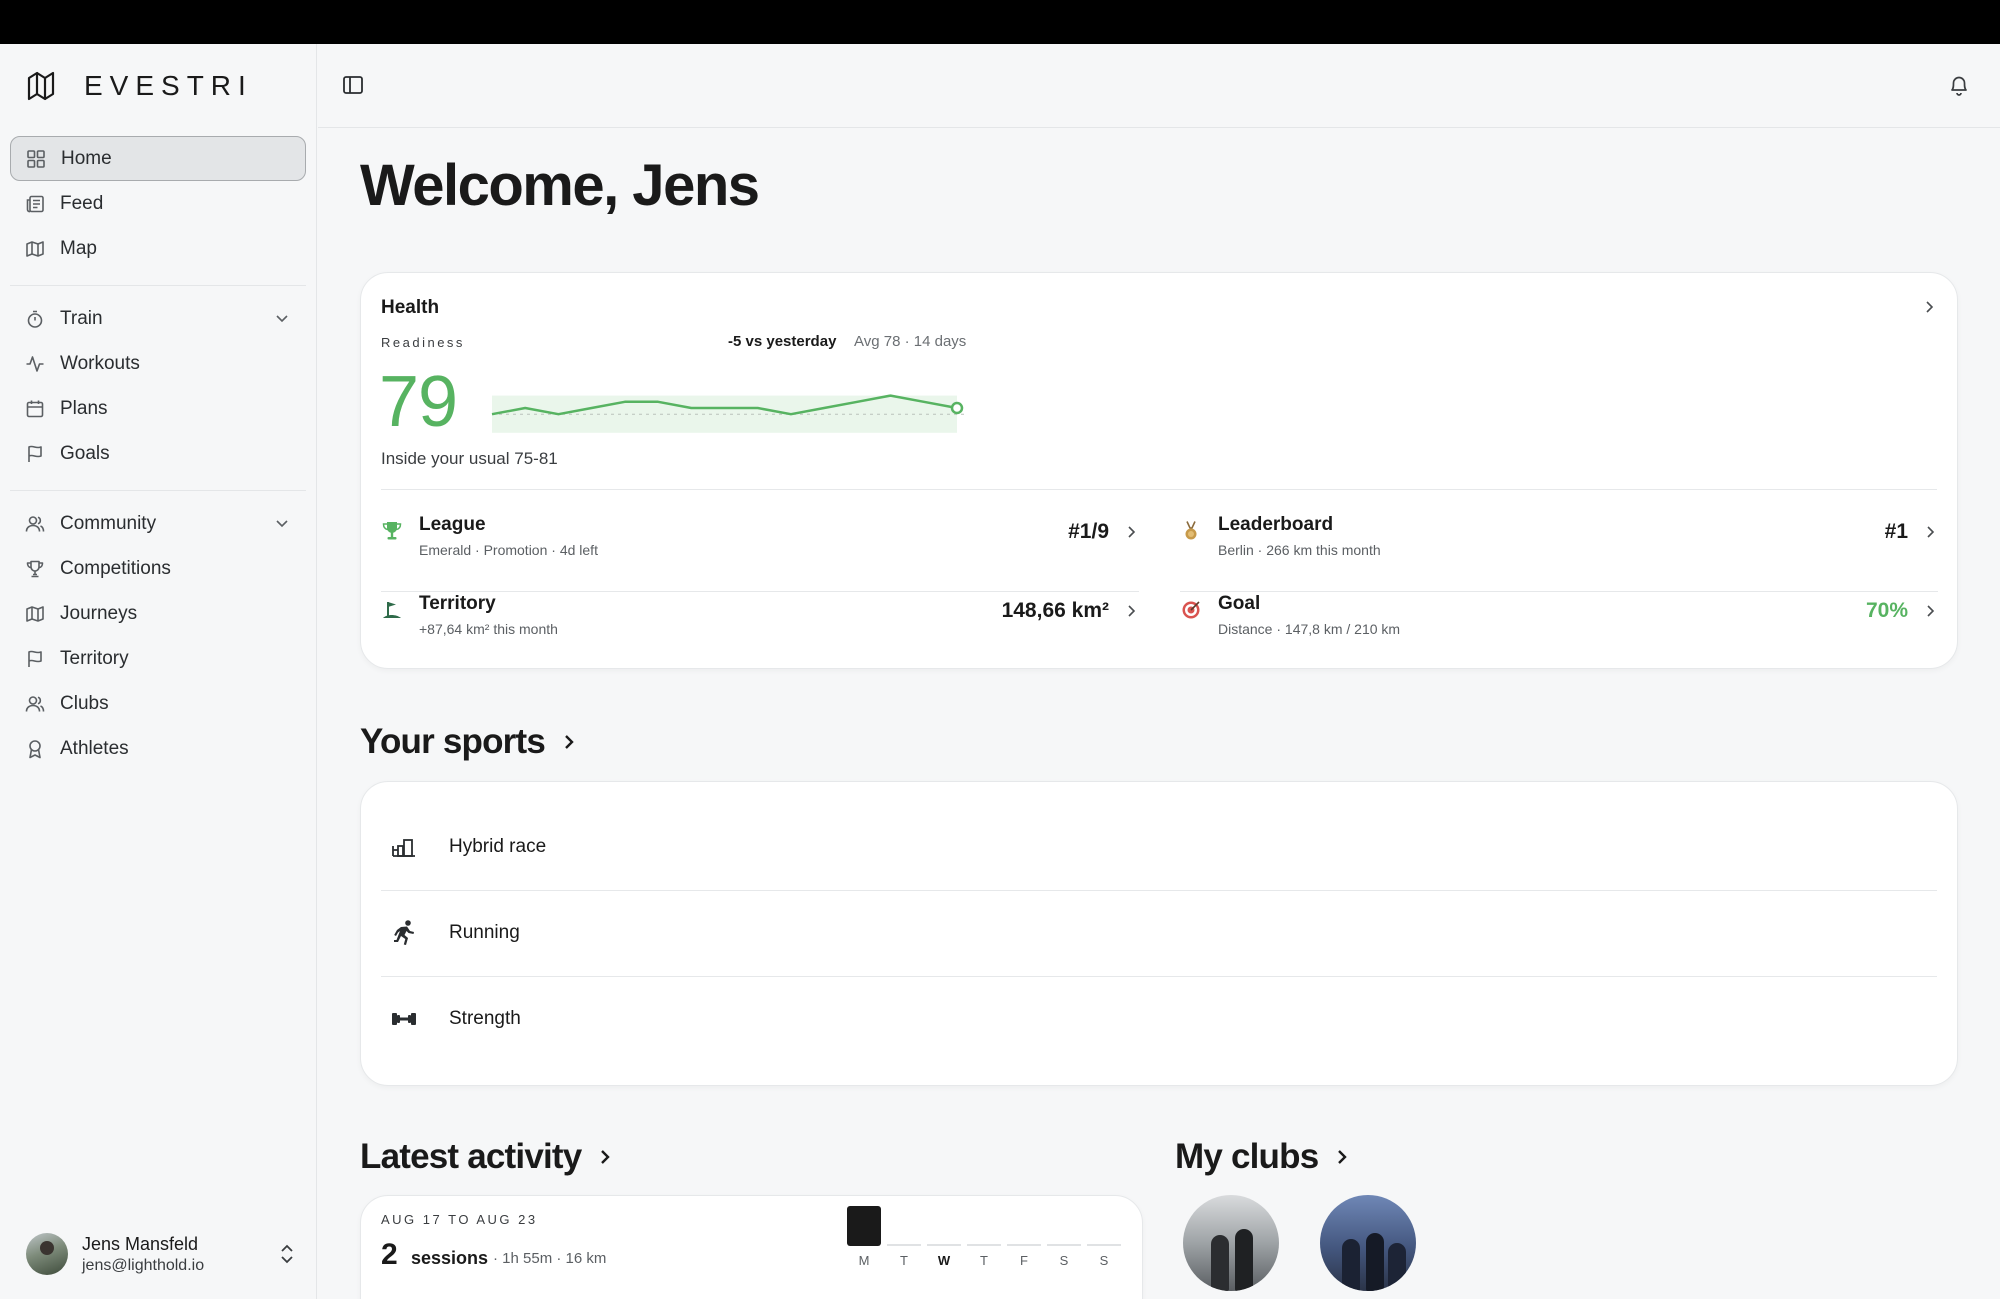  Describe the element at coordinates (469, 458) in the screenshot. I see `readiness-range-note: Inside your usual 75-81` at that location.